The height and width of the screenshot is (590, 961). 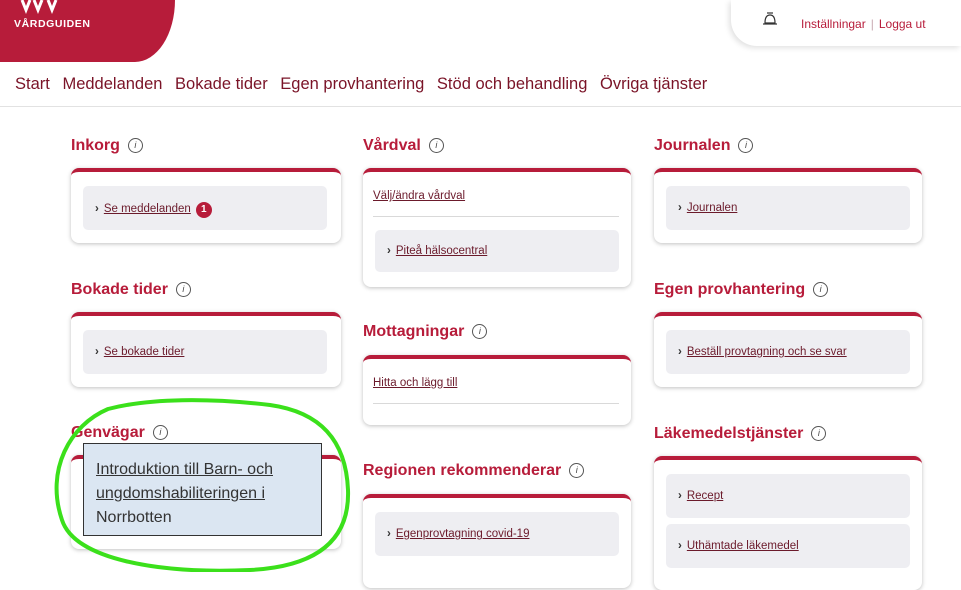 What do you see at coordinates (415, 383) in the screenshot?
I see `hitta-och-lagg-till-link: Hitta och lägg till` at bounding box center [415, 383].